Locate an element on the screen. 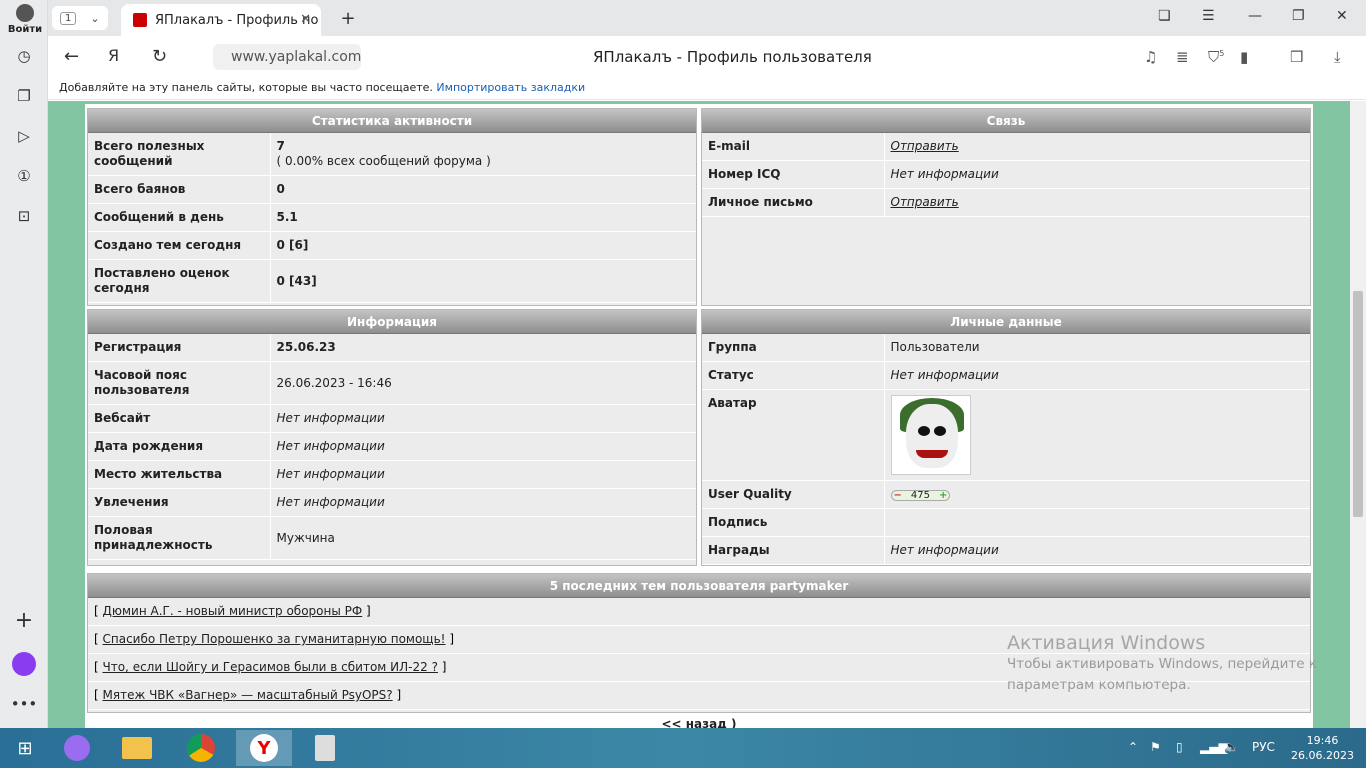 The image size is (1366, 768). url-text: www.yaplakal.com is located at coordinates (296, 57).